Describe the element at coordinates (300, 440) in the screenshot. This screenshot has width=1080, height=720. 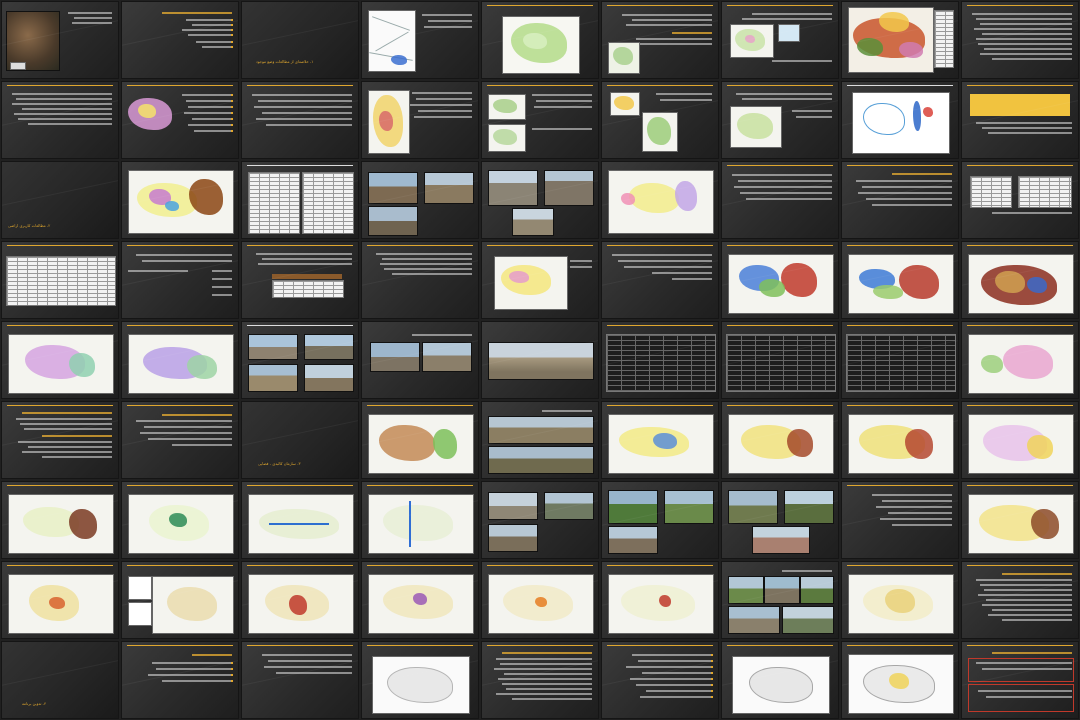
I see `slide-thumbnail: ۳- سازمان کالبدی - فضایی` at that location.